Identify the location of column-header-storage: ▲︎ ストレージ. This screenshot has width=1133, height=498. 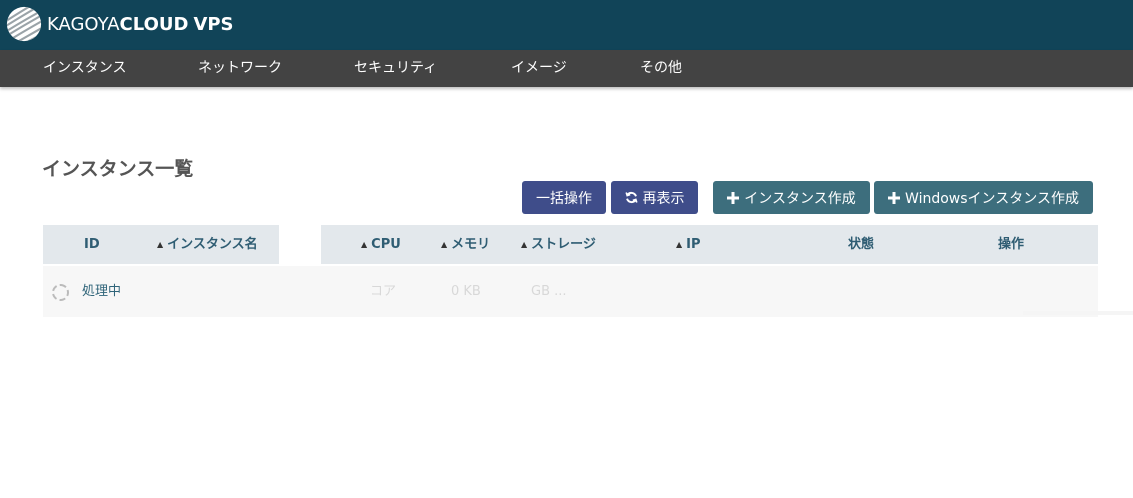
(558, 244).